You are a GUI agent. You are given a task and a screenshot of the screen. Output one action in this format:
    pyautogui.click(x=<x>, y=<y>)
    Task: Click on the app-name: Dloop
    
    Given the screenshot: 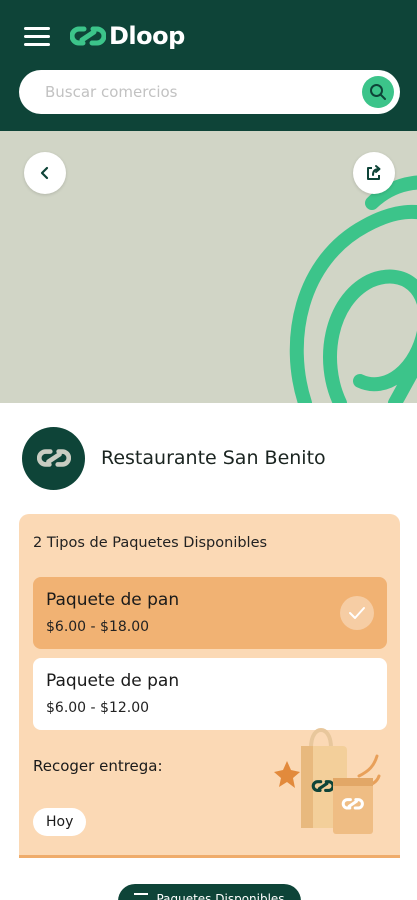 What is the action you would take?
    pyautogui.click(x=147, y=36)
    